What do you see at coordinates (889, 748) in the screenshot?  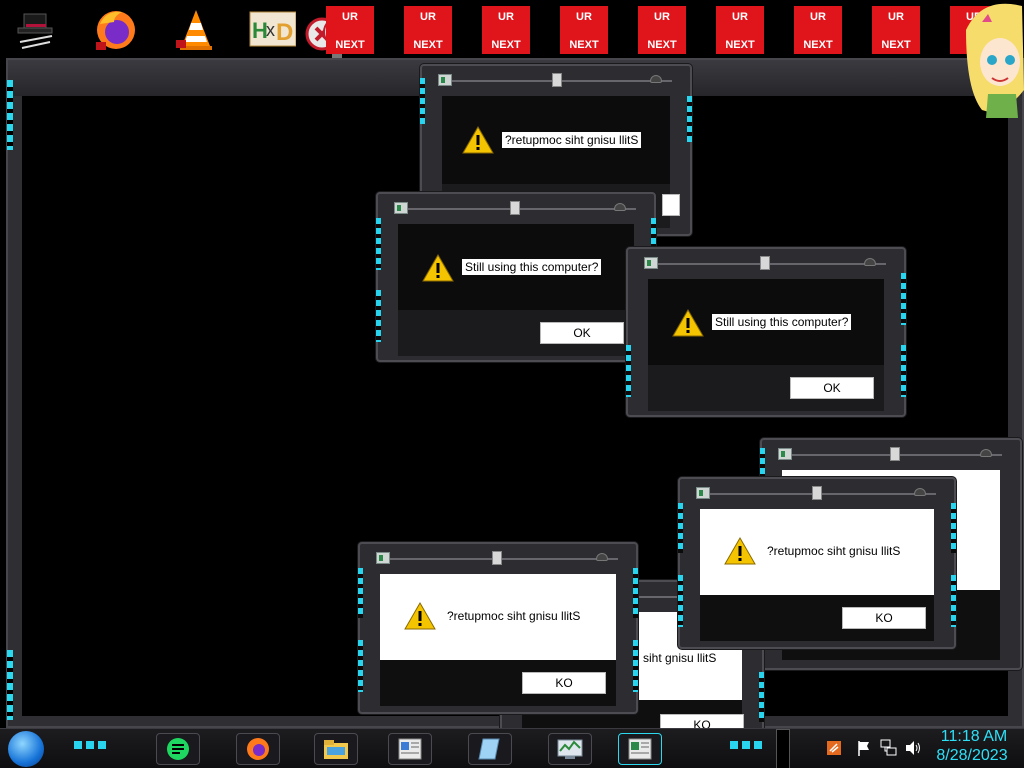 I see `network-icon` at bounding box center [889, 748].